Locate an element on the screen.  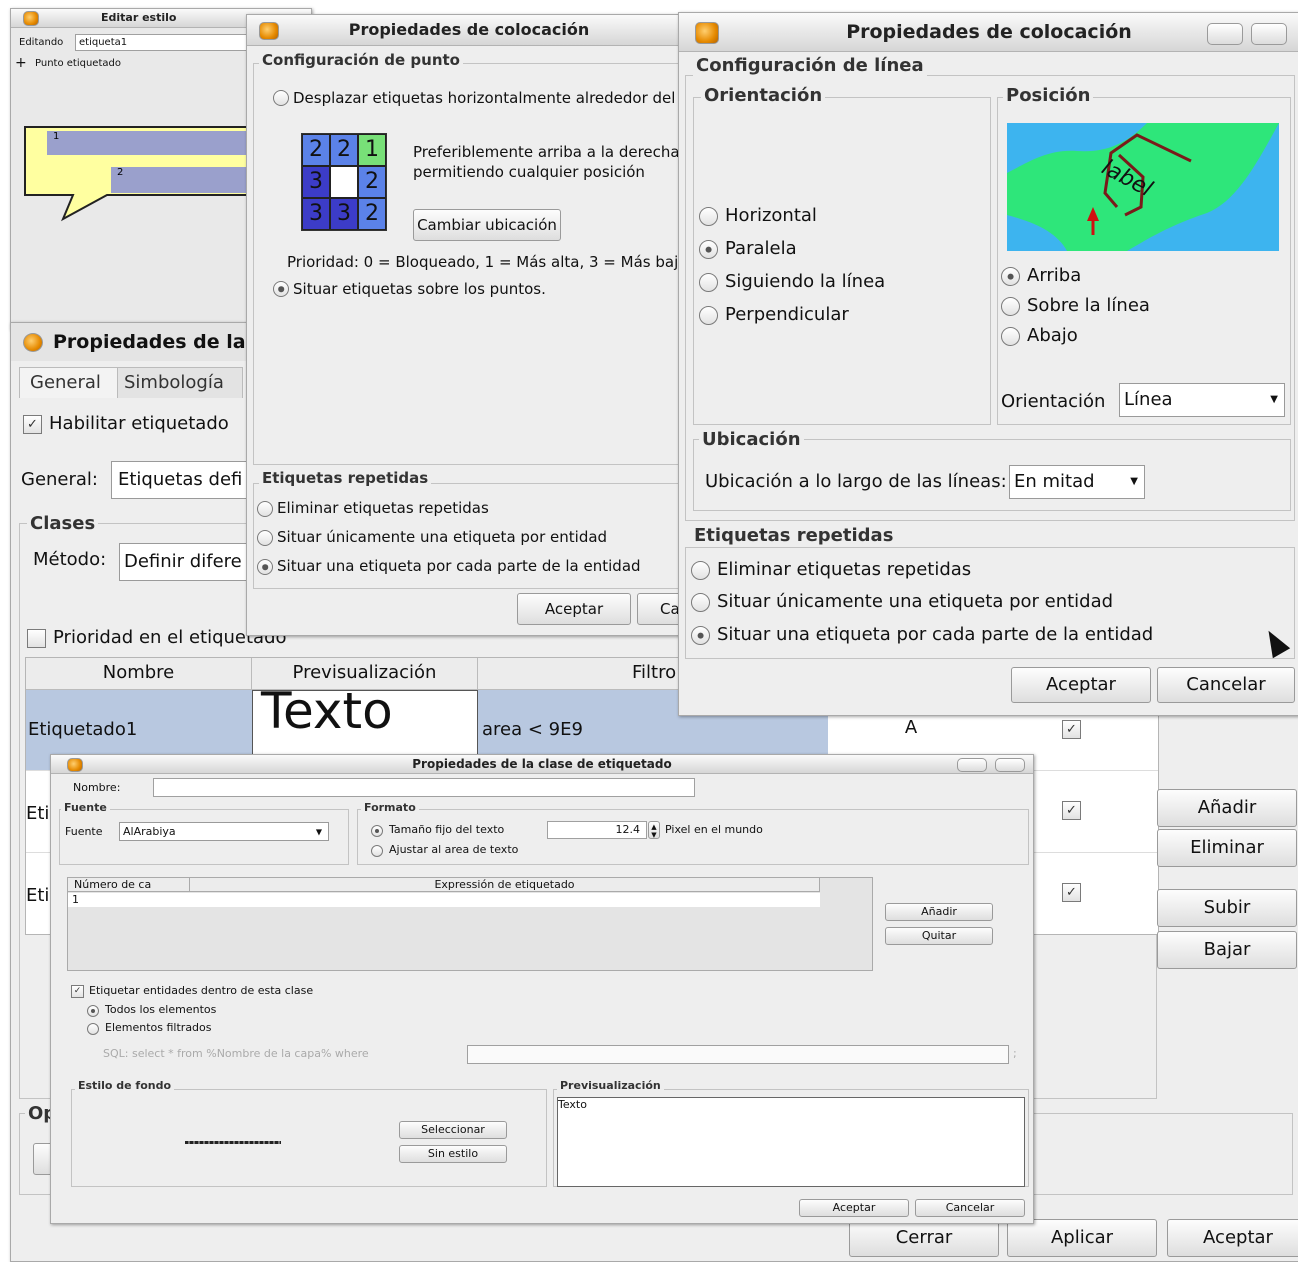
move-down-button: Bajar is located at coordinates (1227, 950).